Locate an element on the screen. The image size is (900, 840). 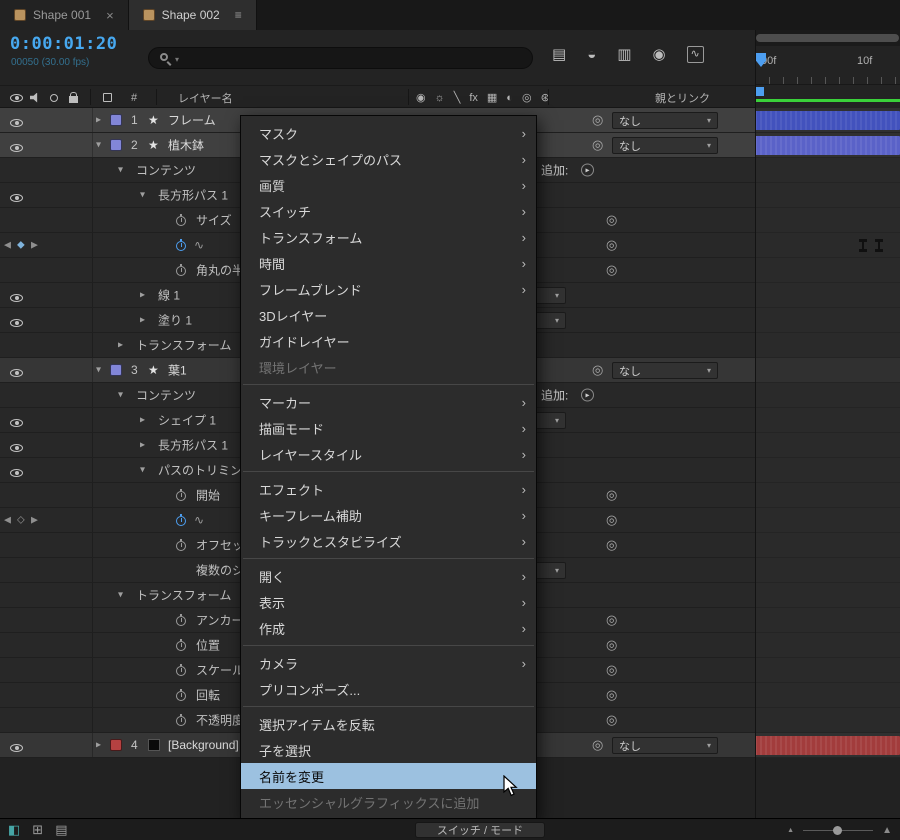
menu-item: 作成 › is located at coordinates (388, 628).